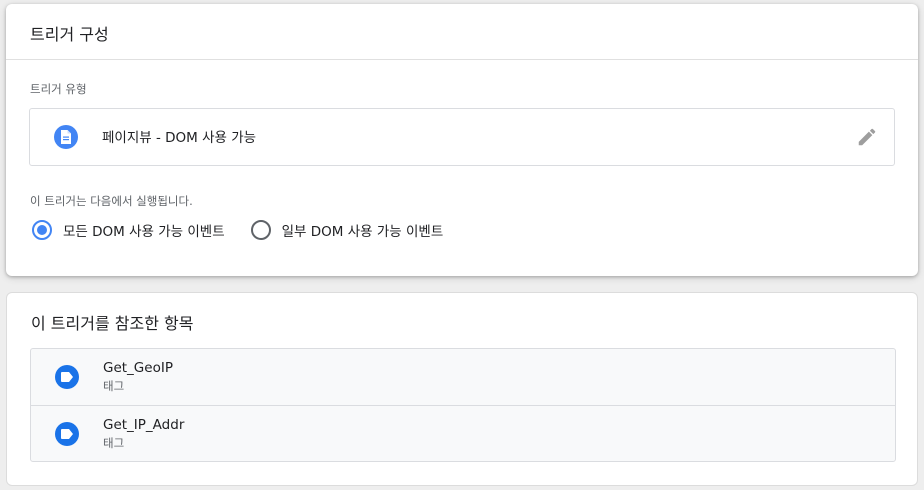  Describe the element at coordinates (463, 377) in the screenshot. I see `list-item: Get_GeoIP 태그` at that location.